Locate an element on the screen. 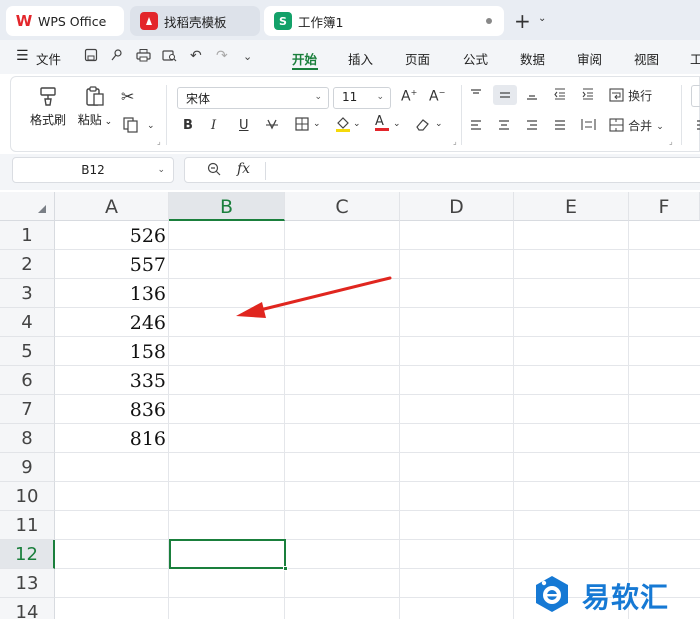  align-right-icon is located at coordinates (532, 127).